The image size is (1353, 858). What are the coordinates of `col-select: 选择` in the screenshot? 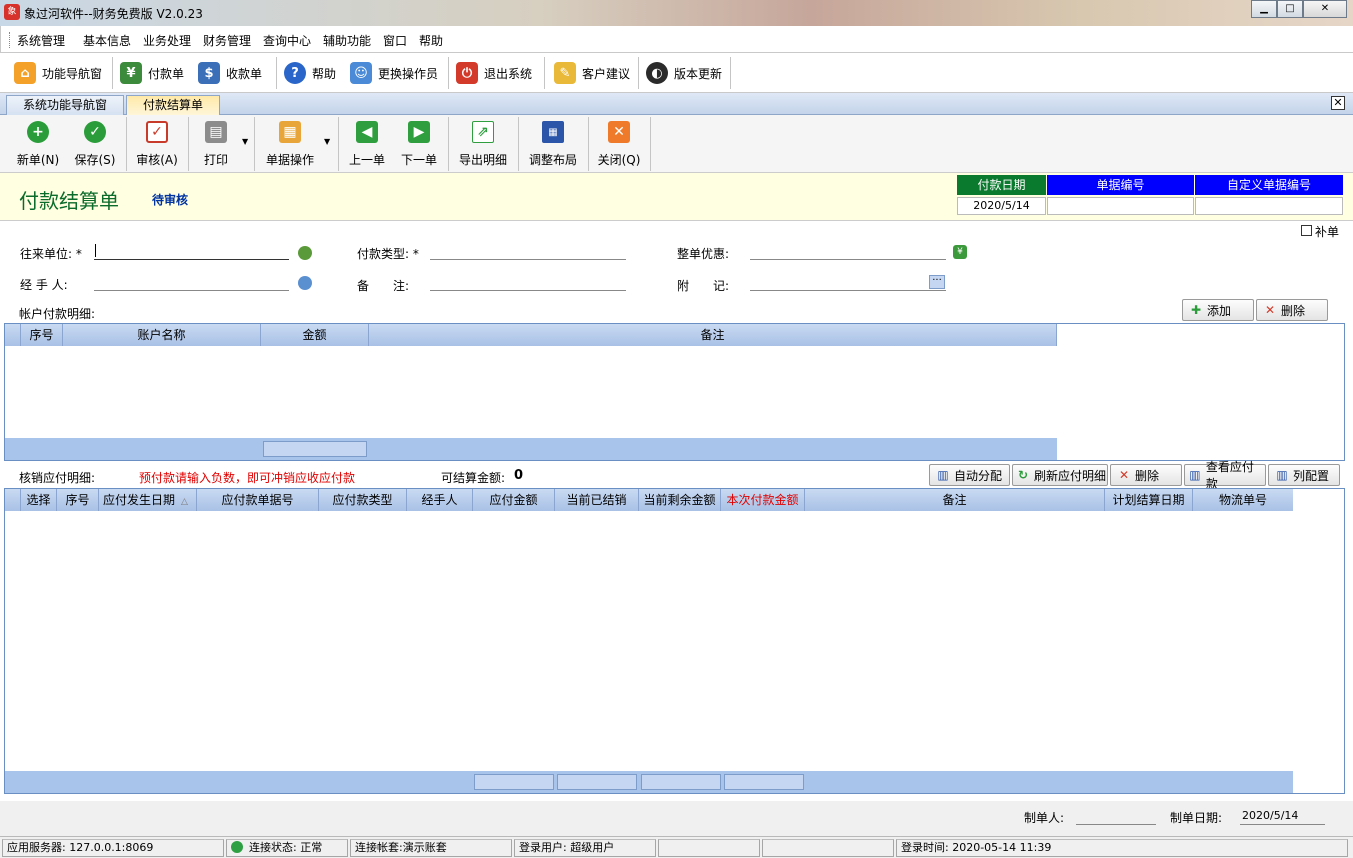 It's located at (39, 500).